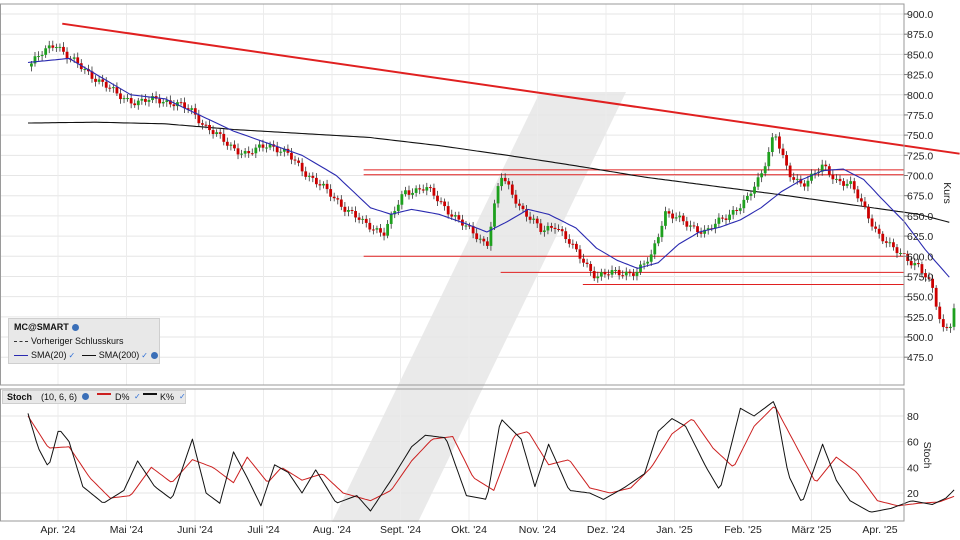 Image resolution: width=960 pixels, height=540 pixels. Describe the element at coordinates (920, 197) in the screenshot. I see `price-tick-label: 675.0` at that location.